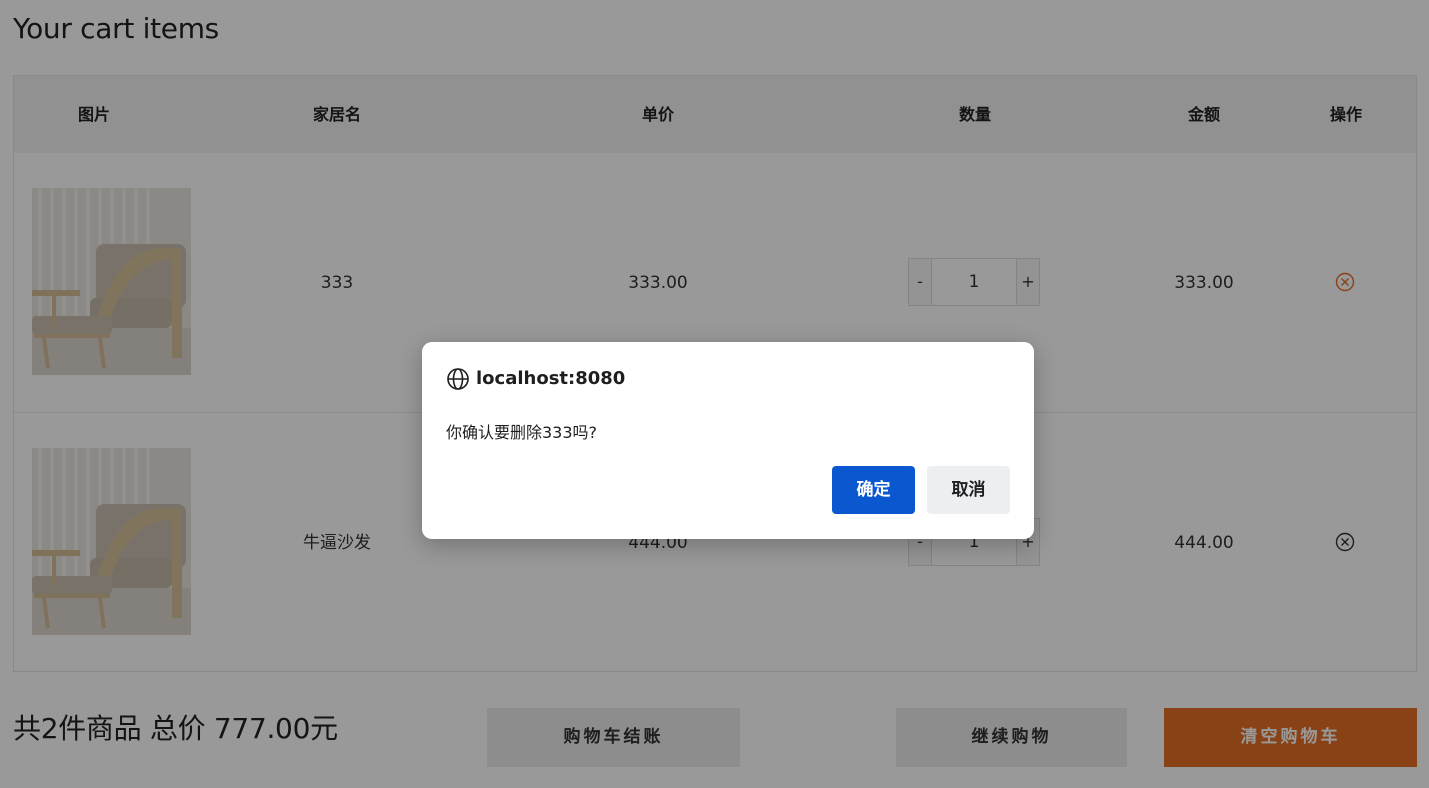 The height and width of the screenshot is (788, 1429). I want to click on globe-icon, so click(458, 379).